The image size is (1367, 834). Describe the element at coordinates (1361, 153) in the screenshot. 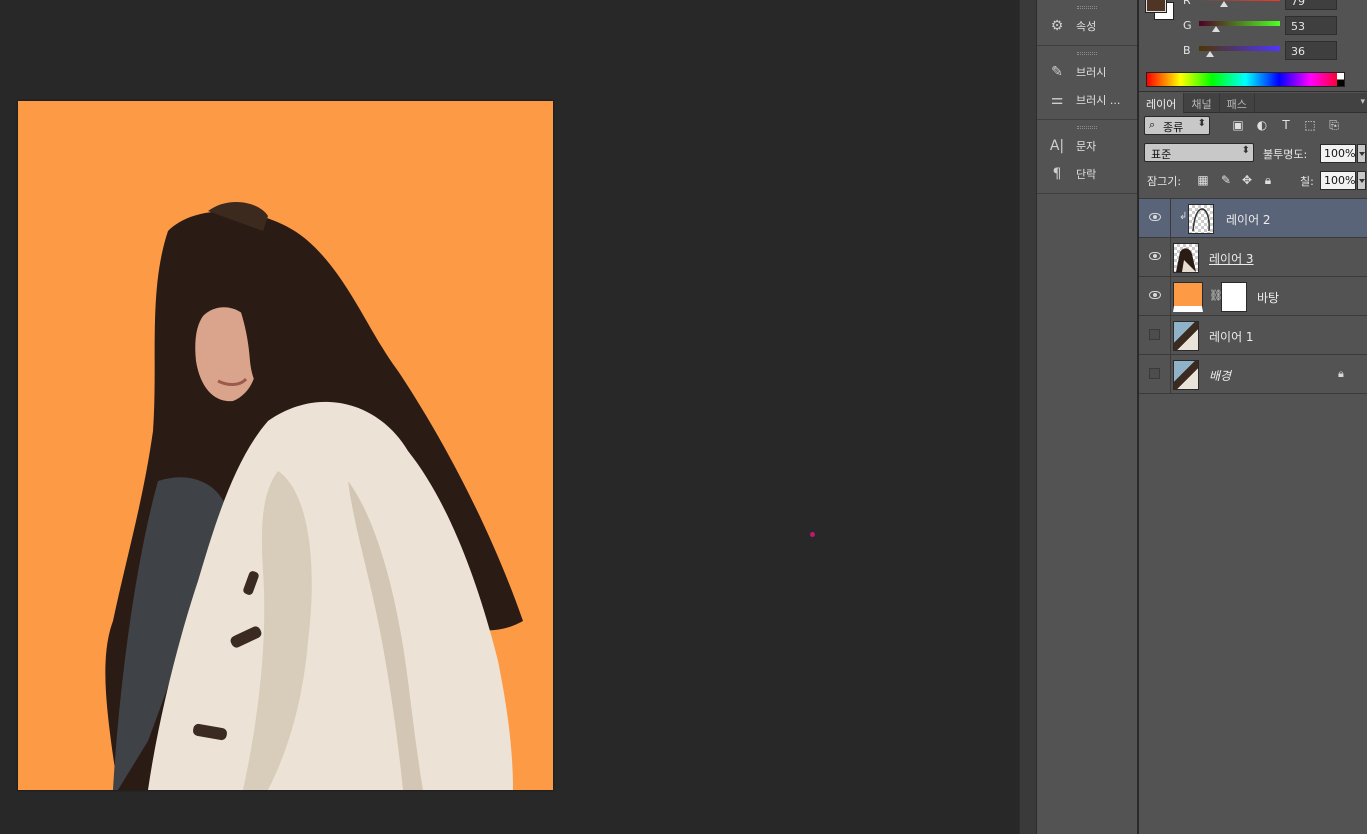

I see `opacity-dropdown-button` at that location.